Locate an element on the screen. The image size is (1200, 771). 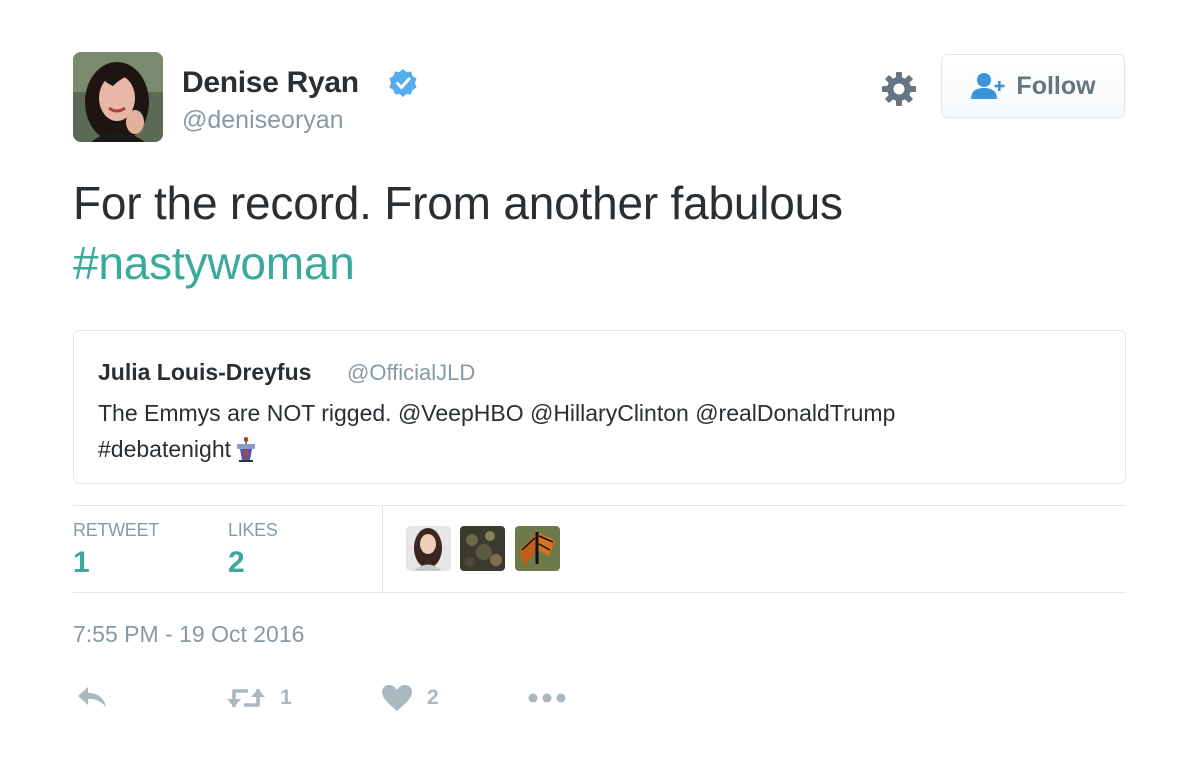
heart-icon is located at coordinates (397, 698).